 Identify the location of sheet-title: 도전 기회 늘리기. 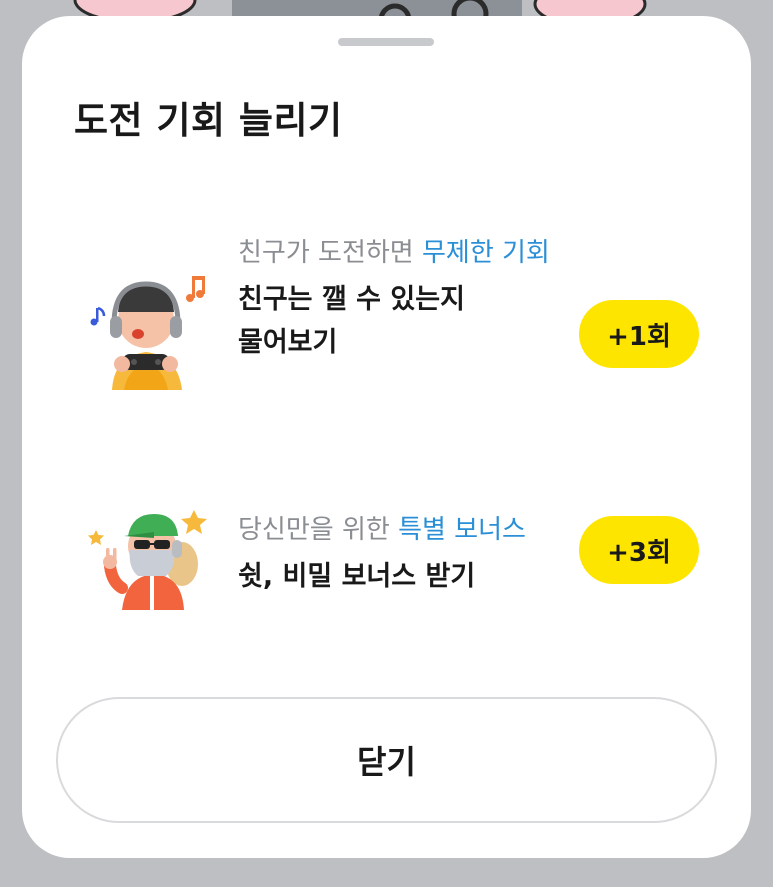
(208, 120).